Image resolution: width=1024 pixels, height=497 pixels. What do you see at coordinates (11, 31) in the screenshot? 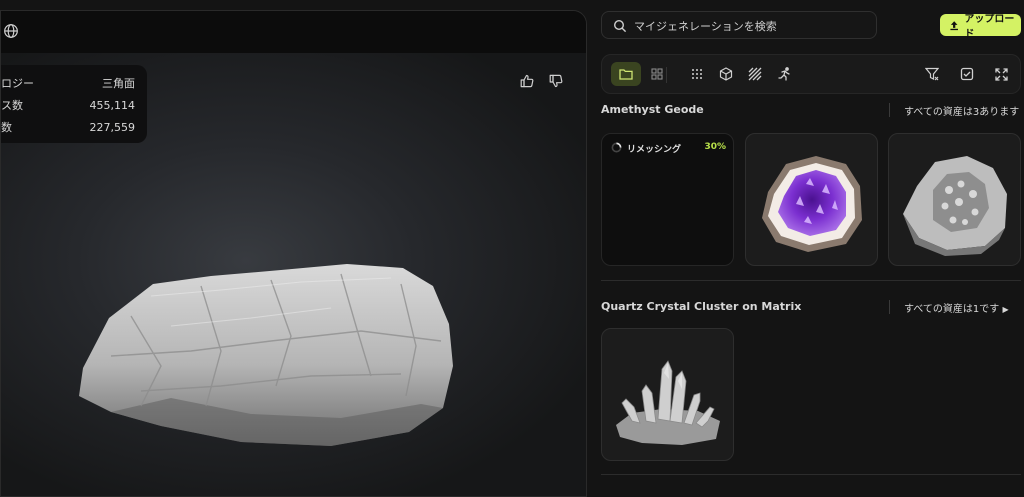
I see `globe-icon` at bounding box center [11, 31].